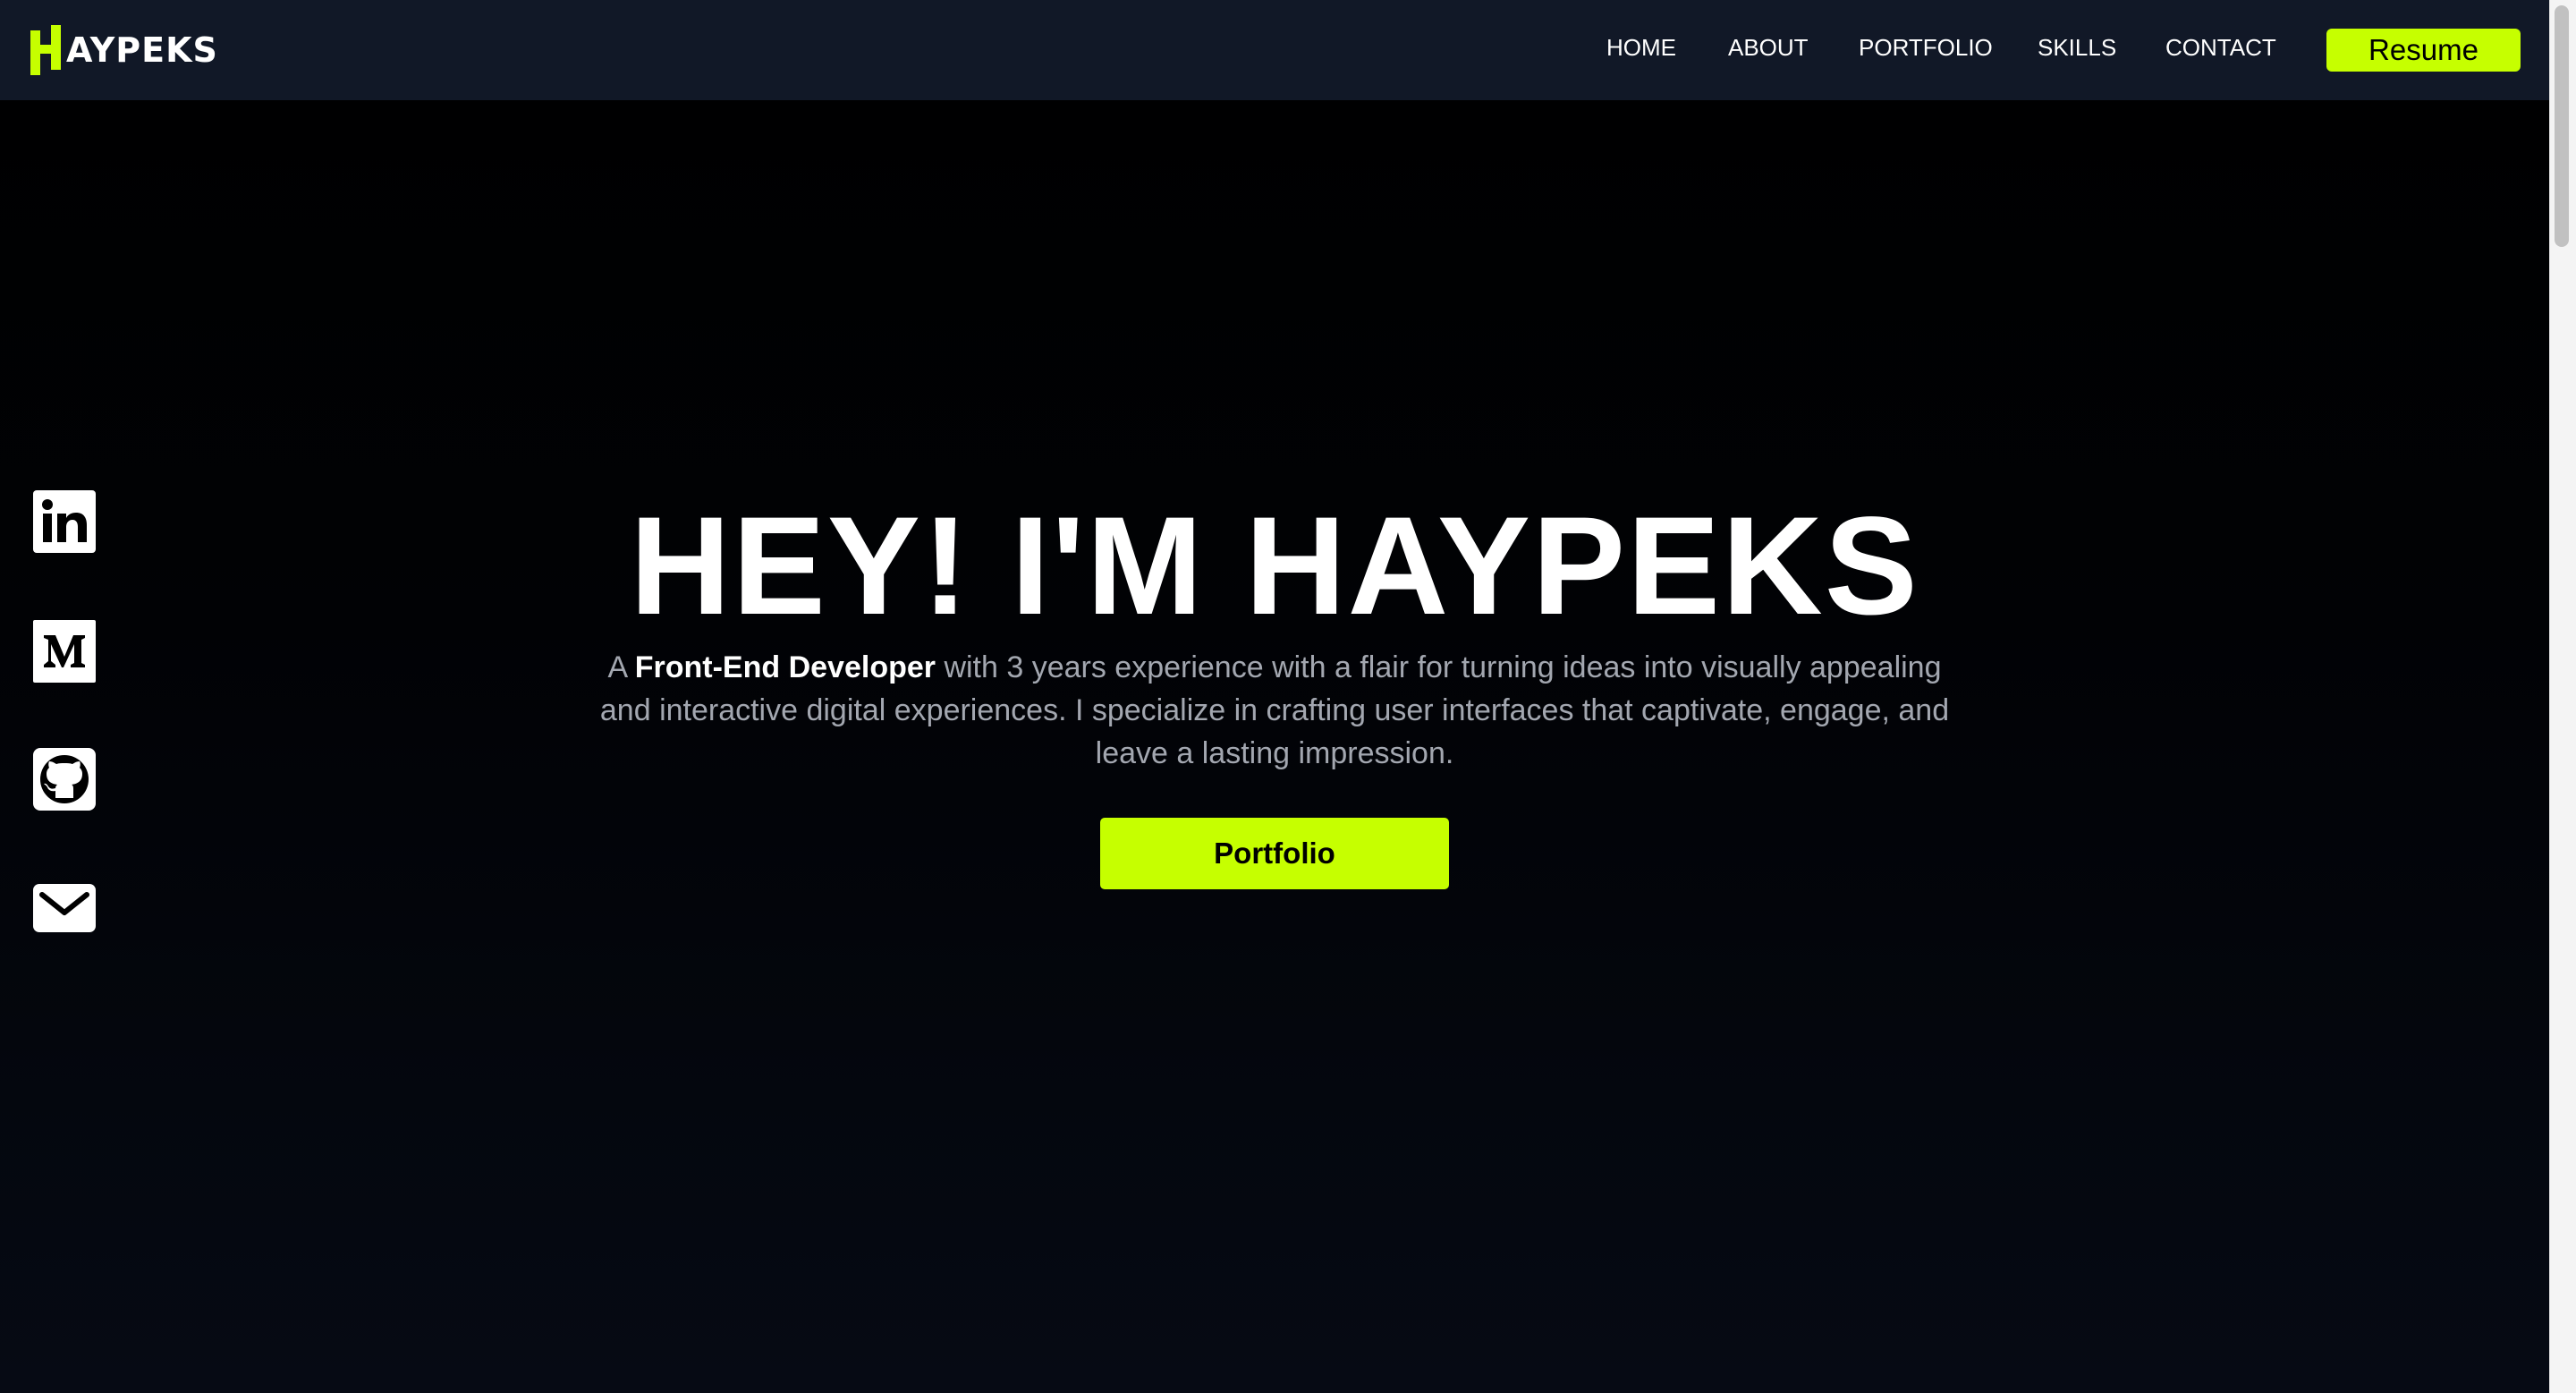 The width and height of the screenshot is (2576, 1393). Describe the element at coordinates (1768, 48) in the screenshot. I see `nav-about: ABOUT` at that location.